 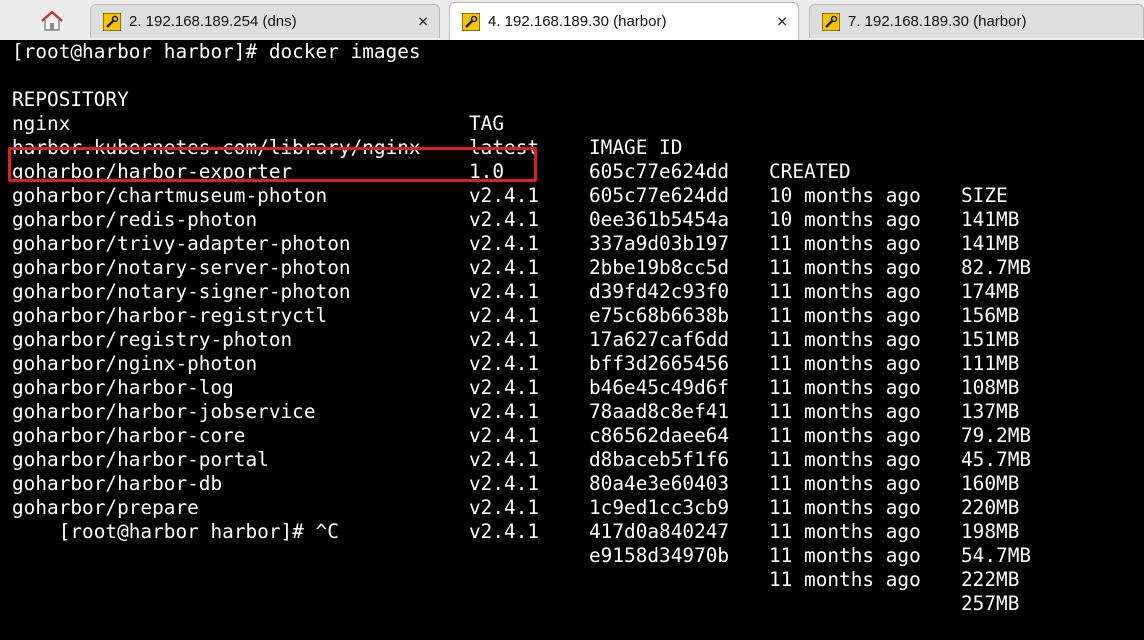 I want to click on tab-session-2: 2. 192.168.189.254 (dns) ✕, so click(x=265, y=21).